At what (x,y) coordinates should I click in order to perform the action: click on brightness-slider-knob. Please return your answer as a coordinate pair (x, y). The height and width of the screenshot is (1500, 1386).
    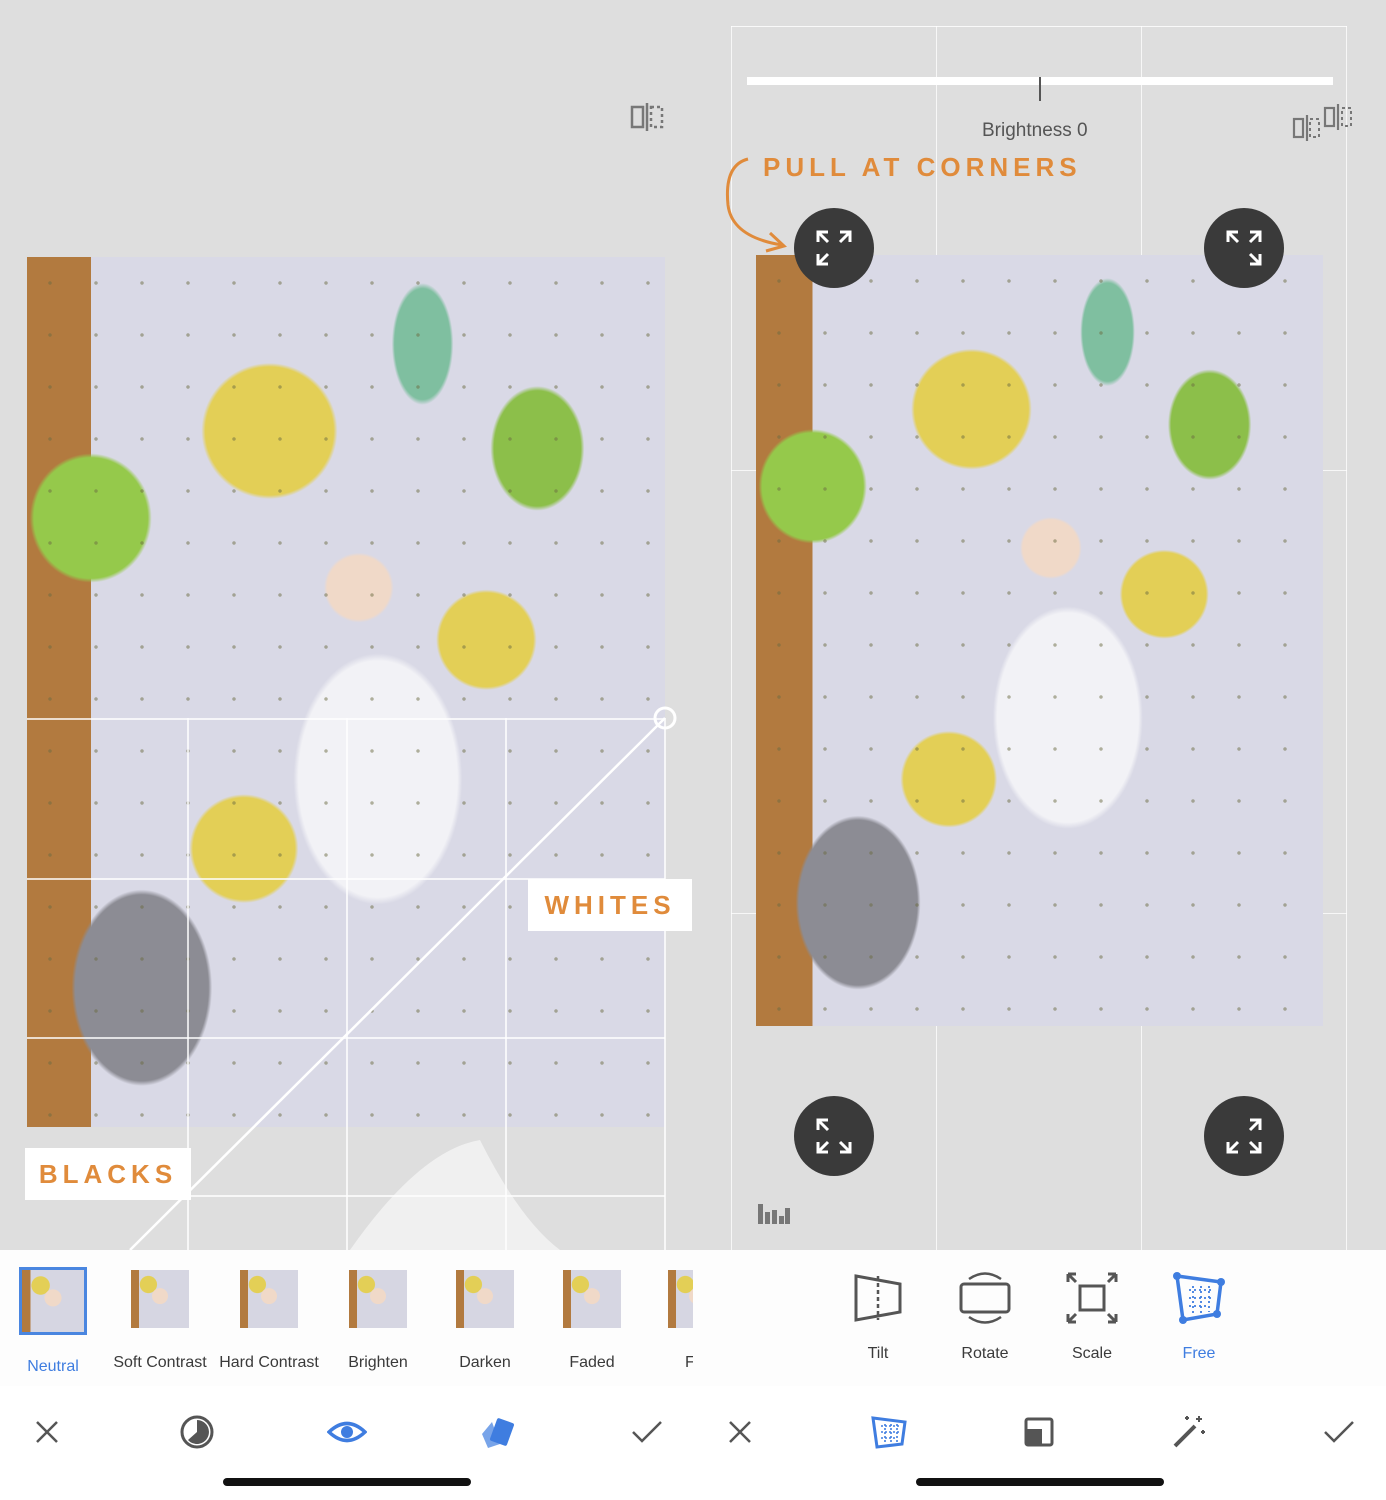
    Looking at the image, I should click on (1040, 89).